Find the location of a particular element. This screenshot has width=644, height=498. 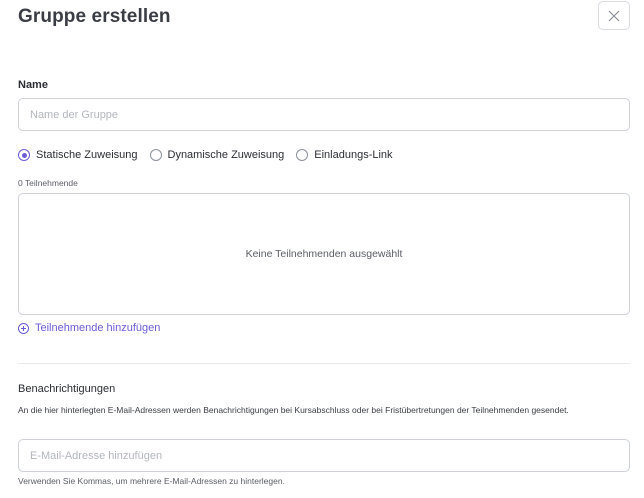

close-button is located at coordinates (614, 15).